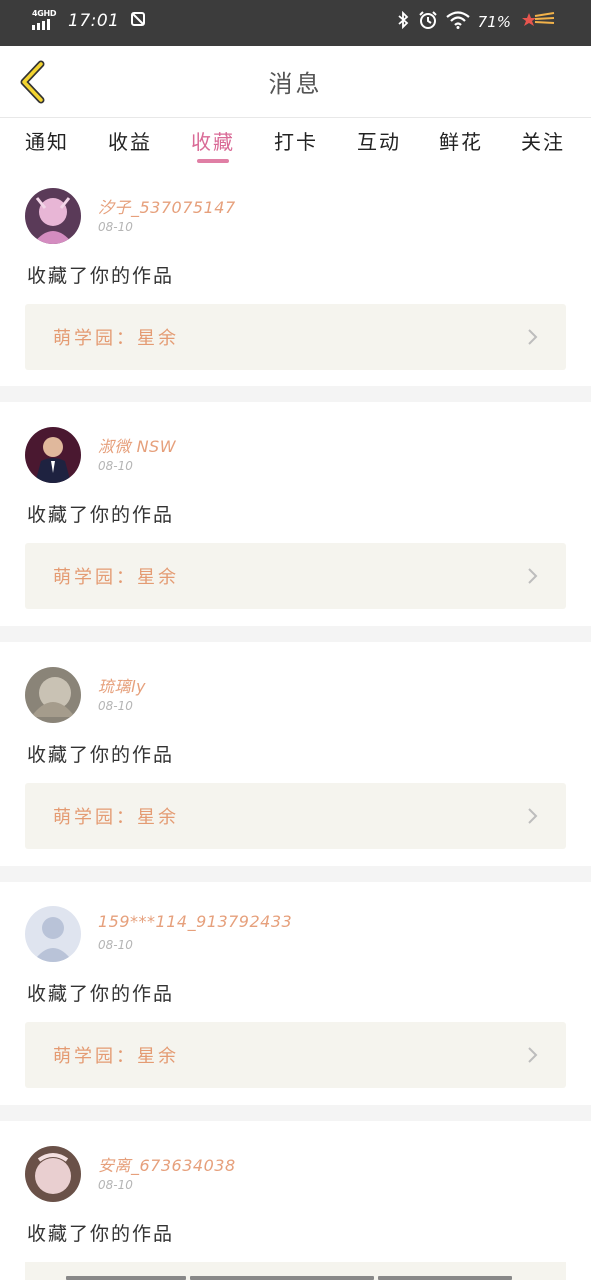 This screenshot has height=1280, width=591. Describe the element at coordinates (403, 21) in the screenshot. I see `bluetooth-icon` at that location.